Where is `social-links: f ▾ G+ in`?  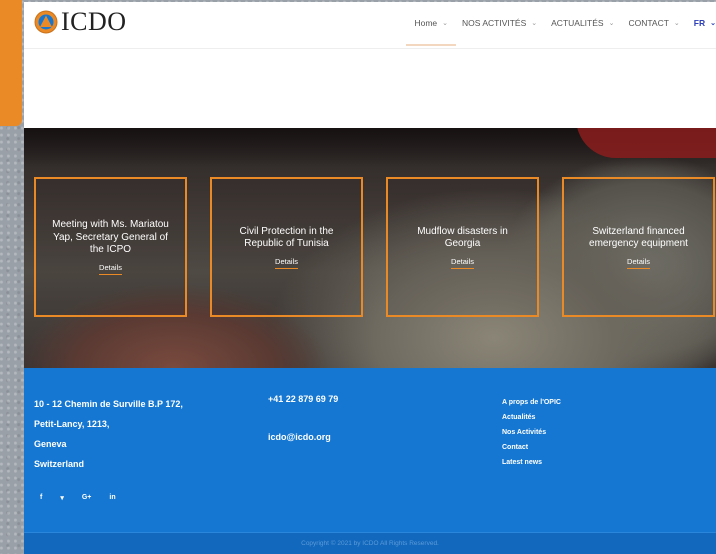 social-links: f ▾ G+ in is located at coordinates (87, 498).